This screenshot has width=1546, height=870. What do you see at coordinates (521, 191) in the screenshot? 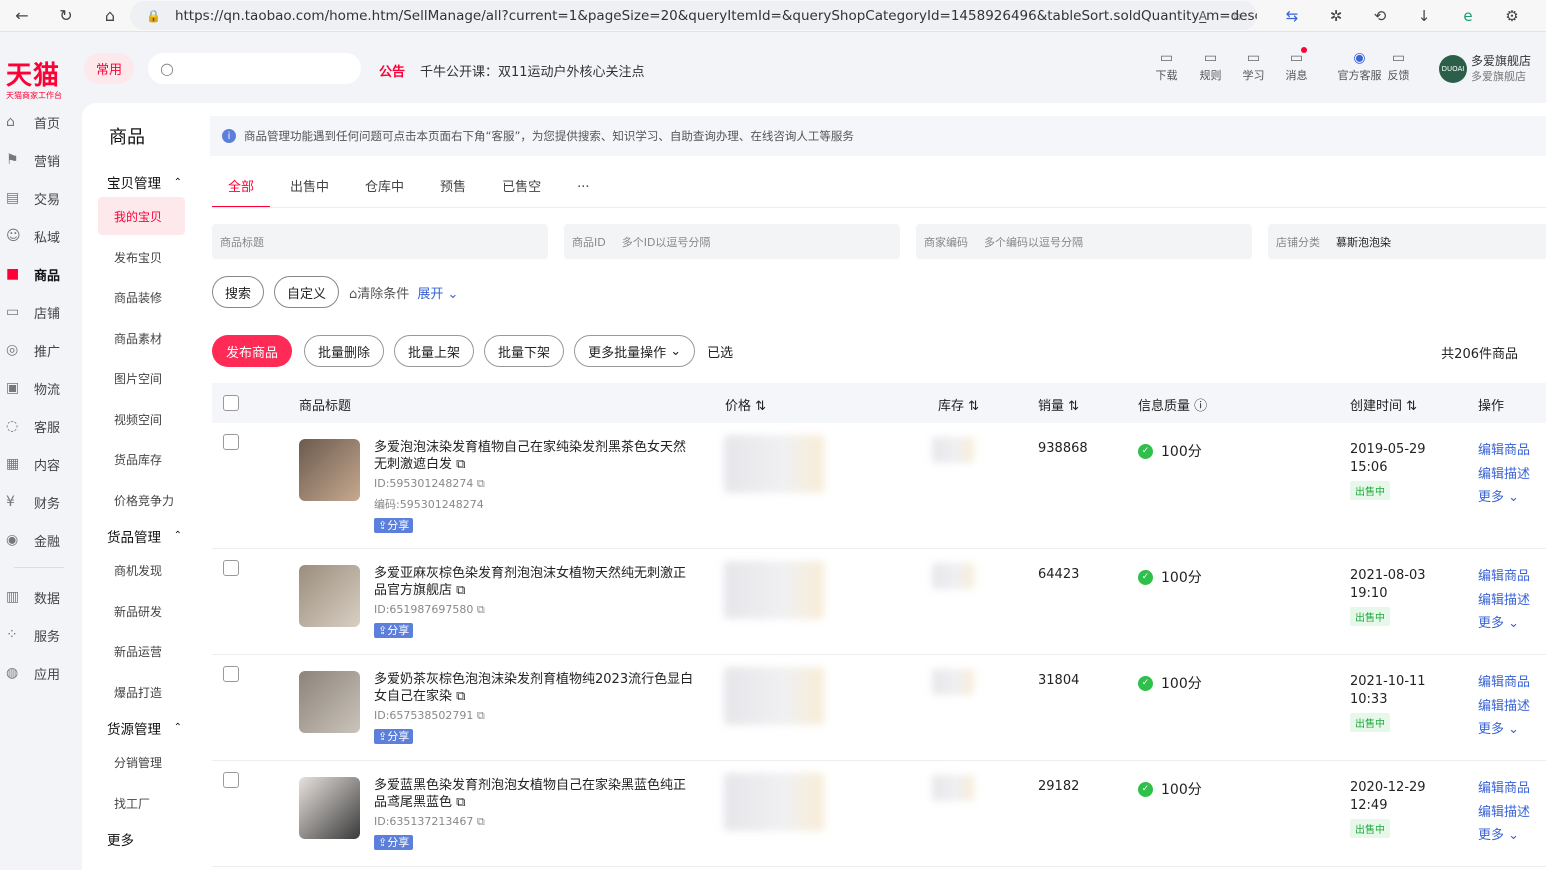
I see `tab-4: 已售空` at bounding box center [521, 191].